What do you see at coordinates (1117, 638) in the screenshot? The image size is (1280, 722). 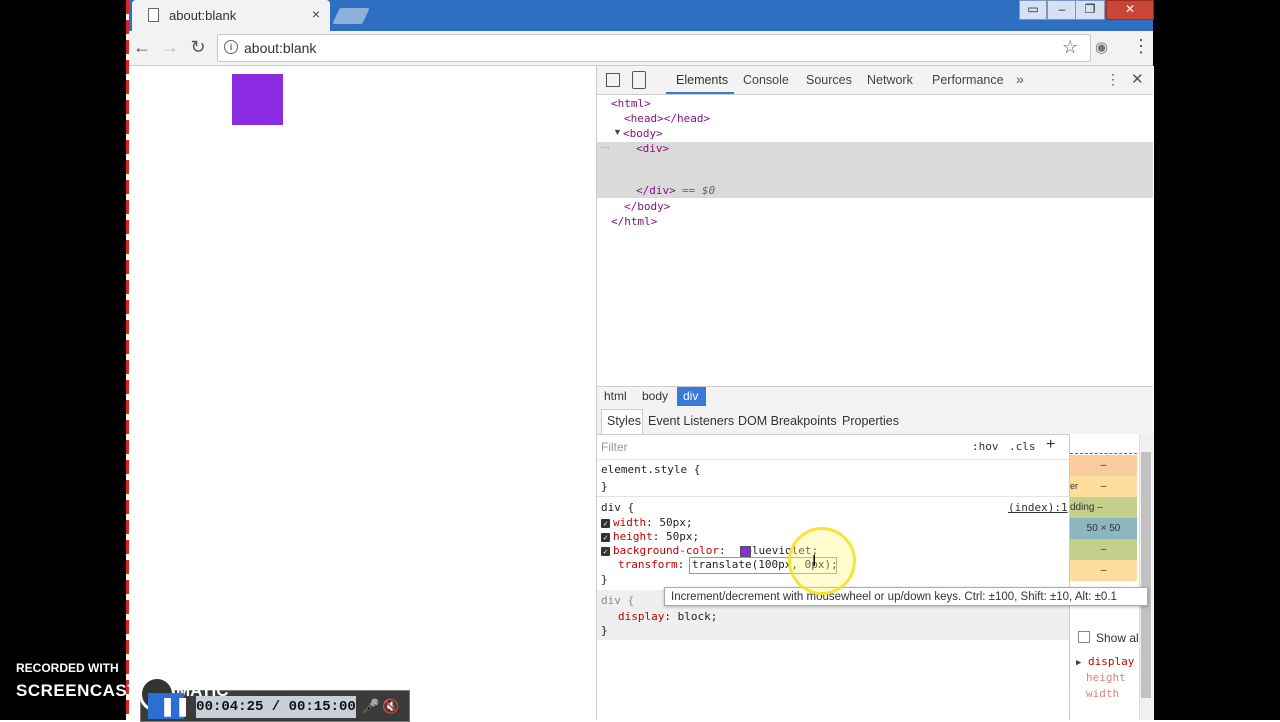 I see `show-all-label: Show al` at bounding box center [1117, 638].